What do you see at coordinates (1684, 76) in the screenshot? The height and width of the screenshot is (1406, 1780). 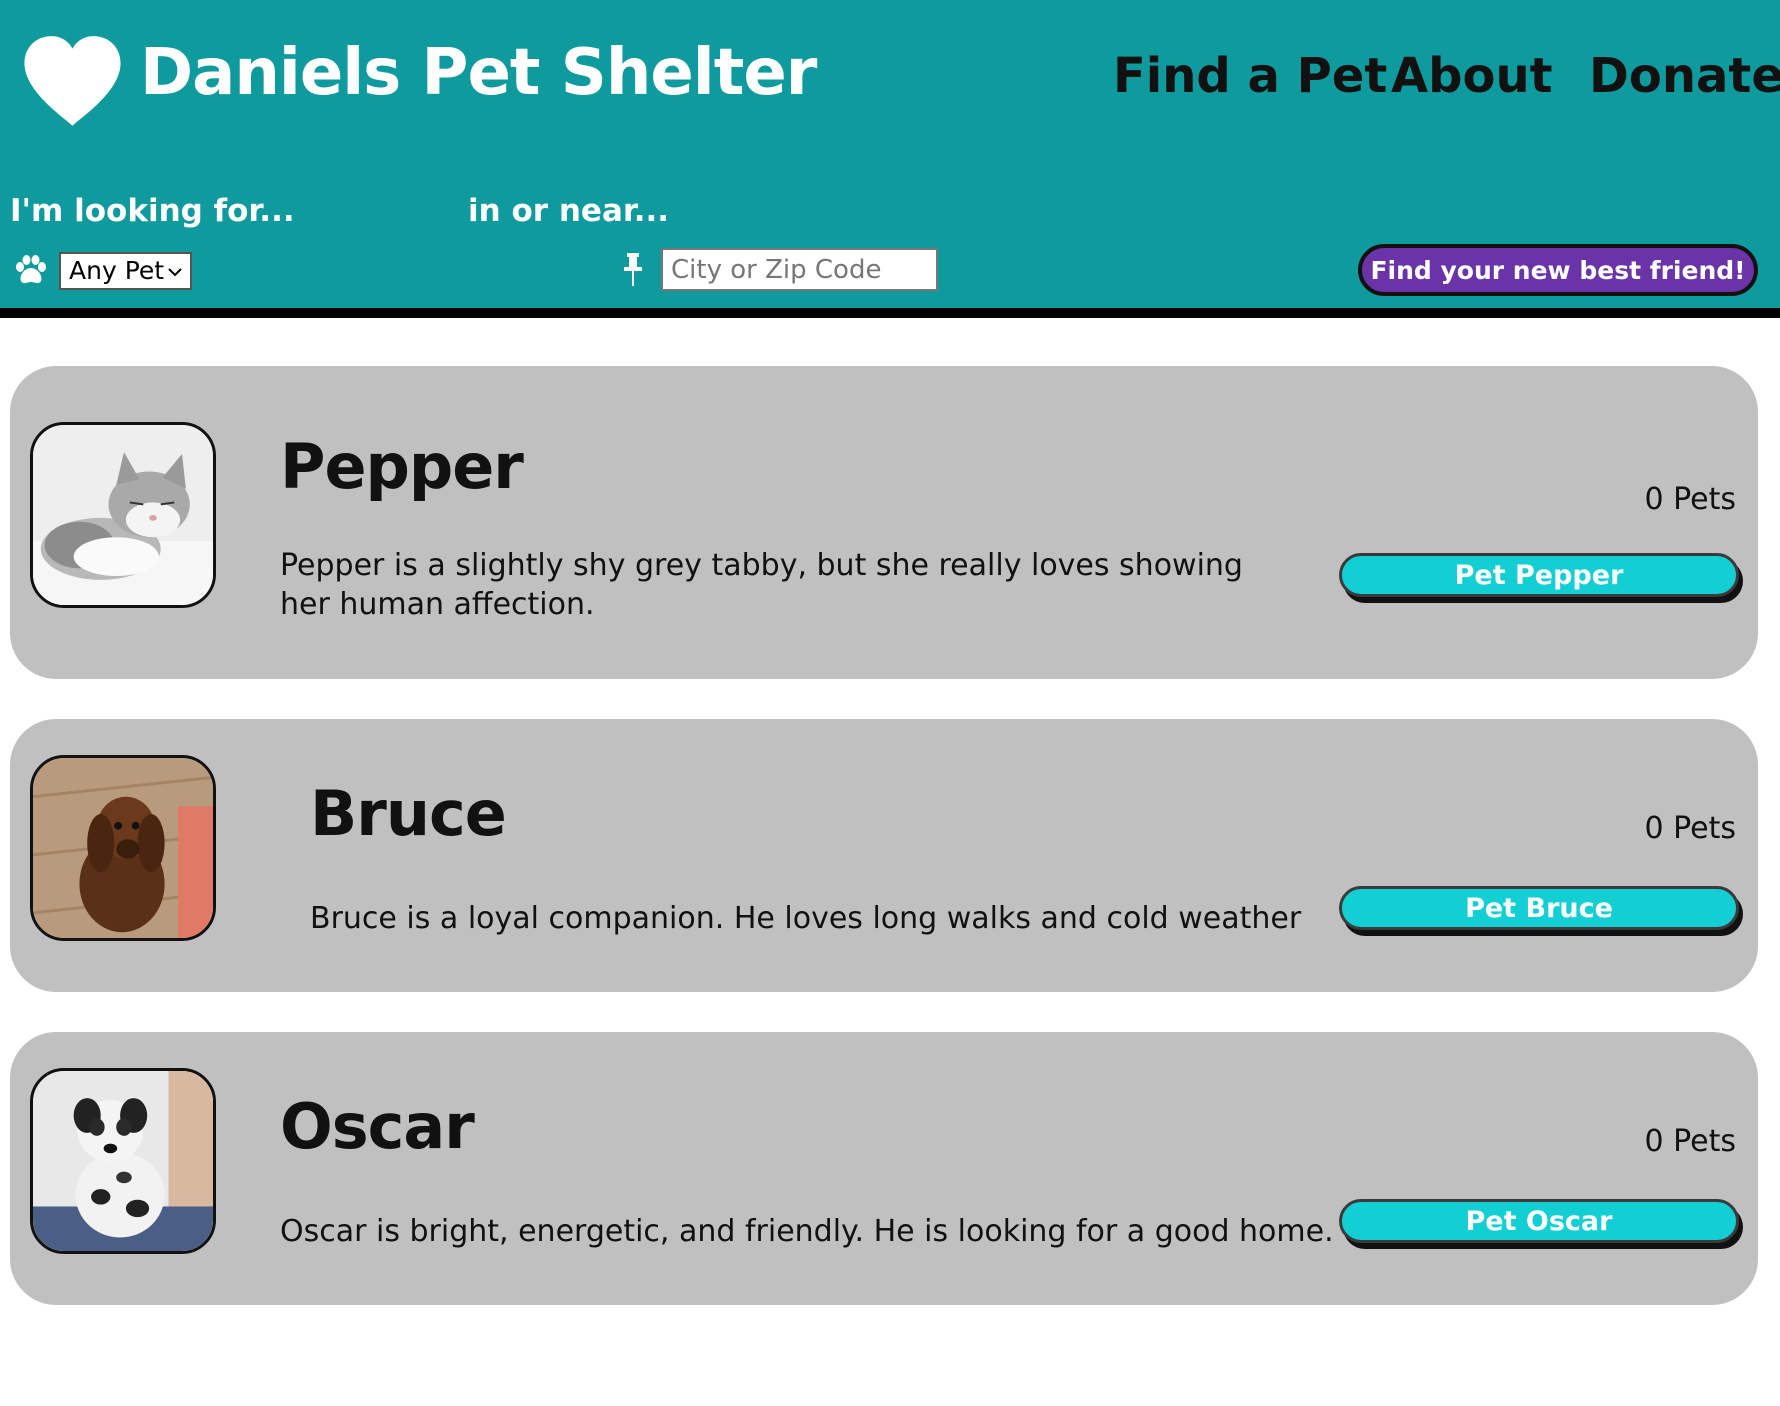 I see `nav-donate: Donate` at bounding box center [1684, 76].